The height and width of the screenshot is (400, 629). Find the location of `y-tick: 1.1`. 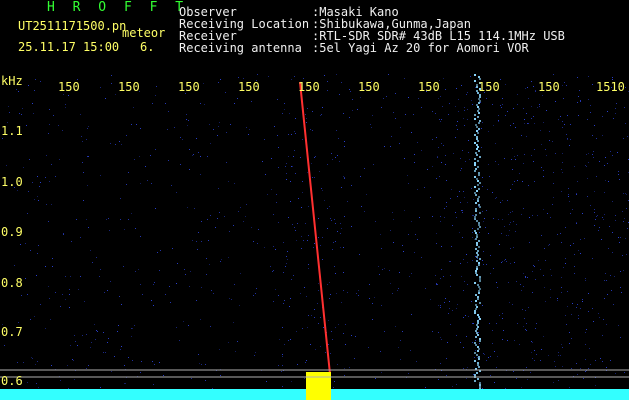

y-tick: 1.1 is located at coordinates (12, 131).